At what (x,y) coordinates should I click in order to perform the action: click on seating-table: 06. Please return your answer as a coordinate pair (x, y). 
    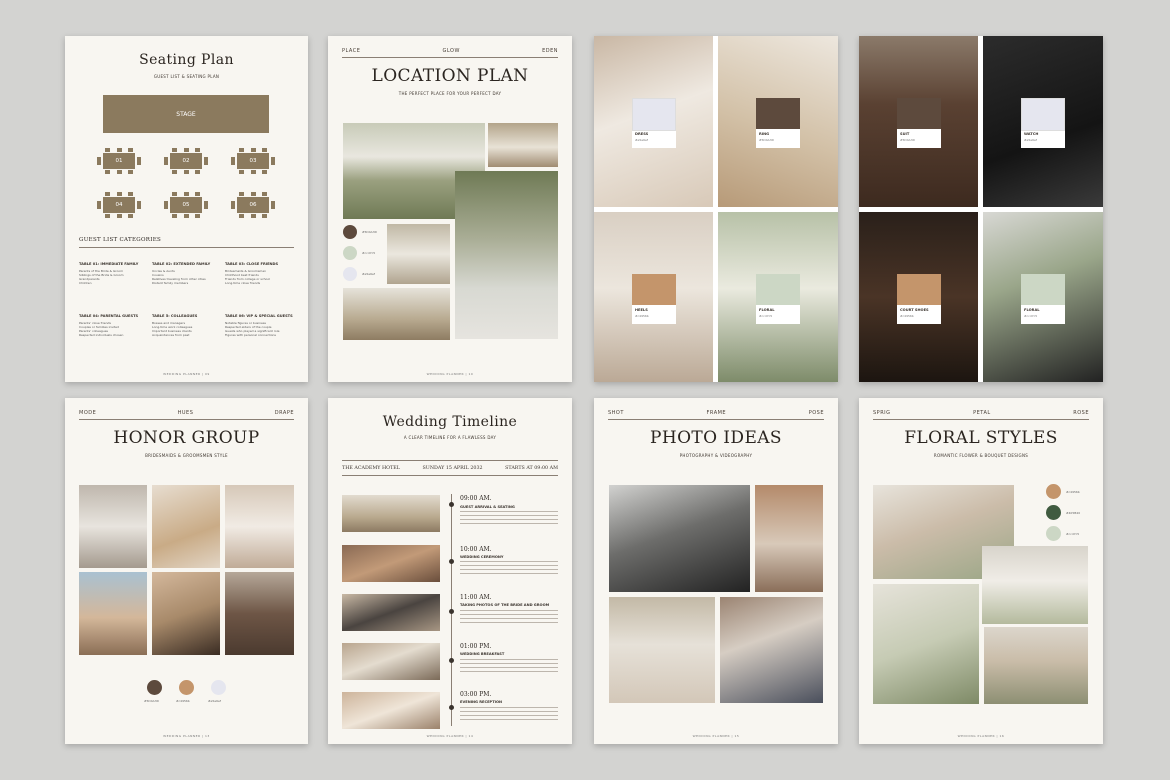
    Looking at the image, I should click on (253, 205).